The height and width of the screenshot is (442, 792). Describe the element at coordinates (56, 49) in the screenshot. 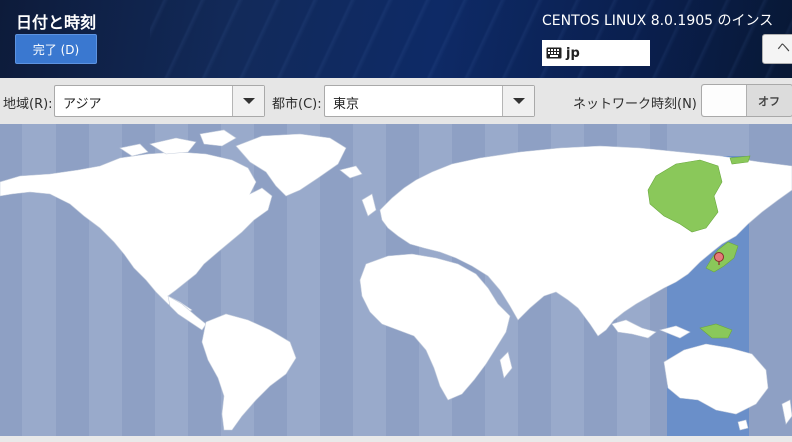

I see `done-button: 完了 (D)` at that location.